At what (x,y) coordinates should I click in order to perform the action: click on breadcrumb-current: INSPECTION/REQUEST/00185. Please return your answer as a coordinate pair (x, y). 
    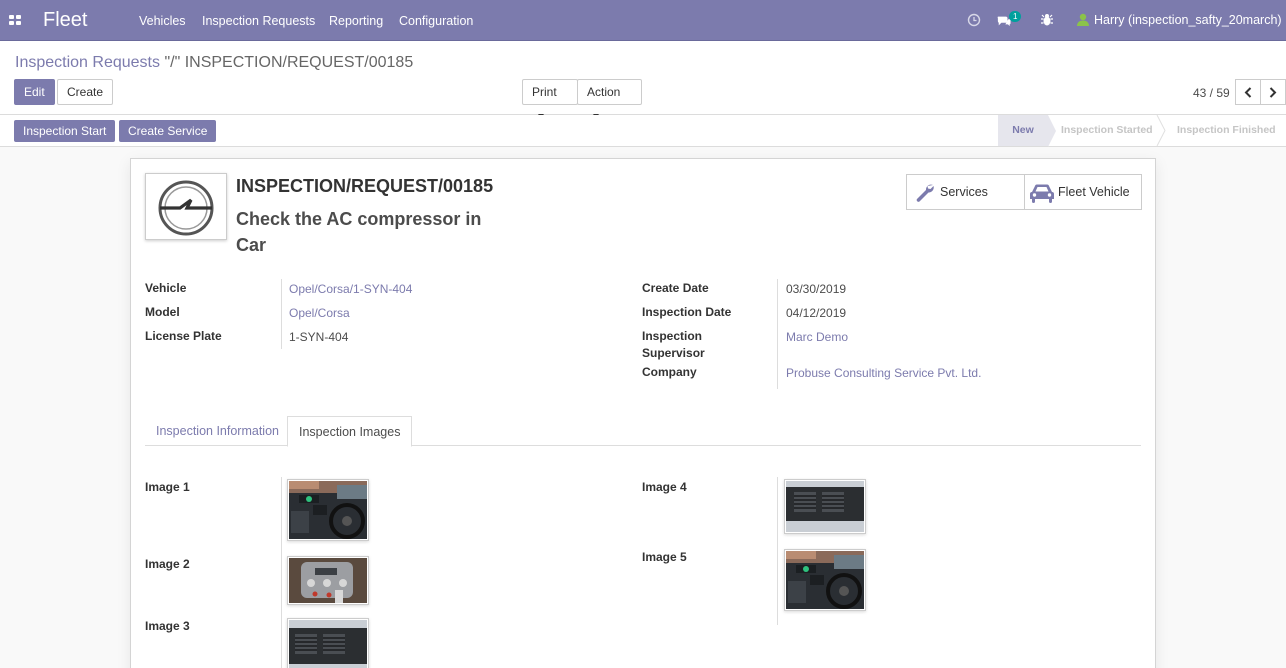
    Looking at the image, I should click on (299, 62).